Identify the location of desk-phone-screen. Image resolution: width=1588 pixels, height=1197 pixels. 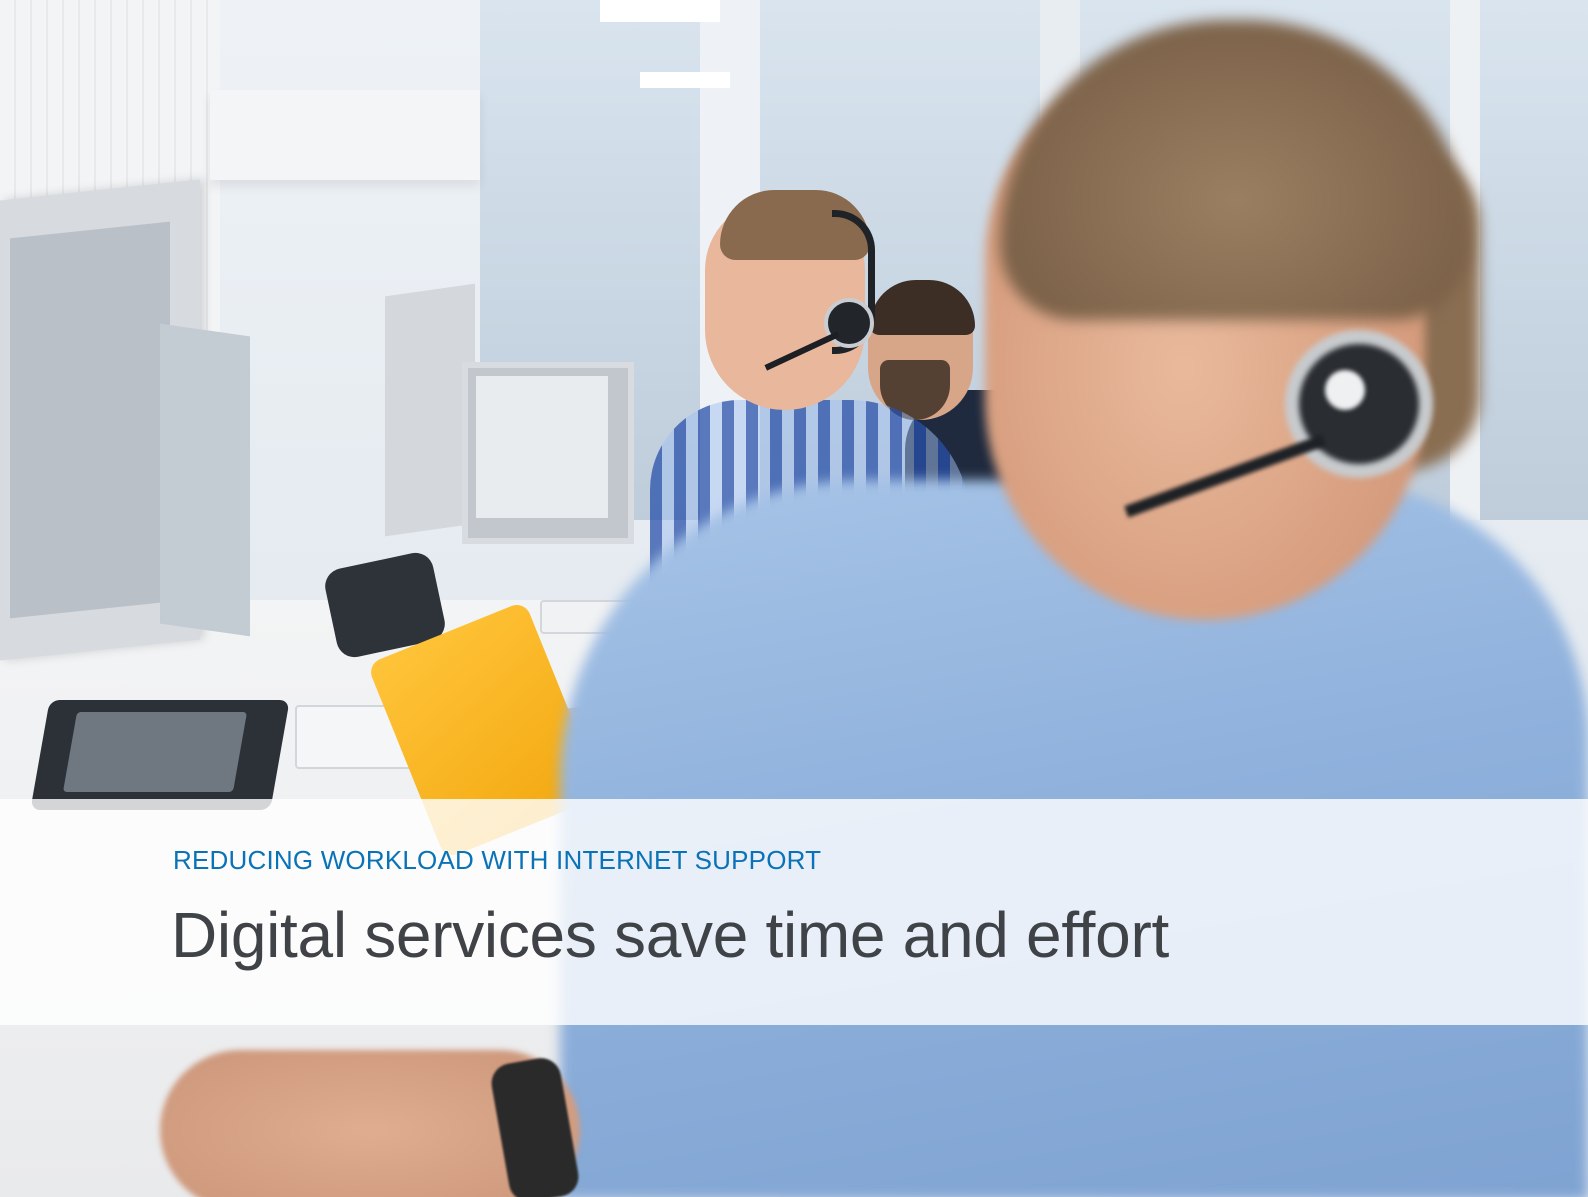
(155, 752).